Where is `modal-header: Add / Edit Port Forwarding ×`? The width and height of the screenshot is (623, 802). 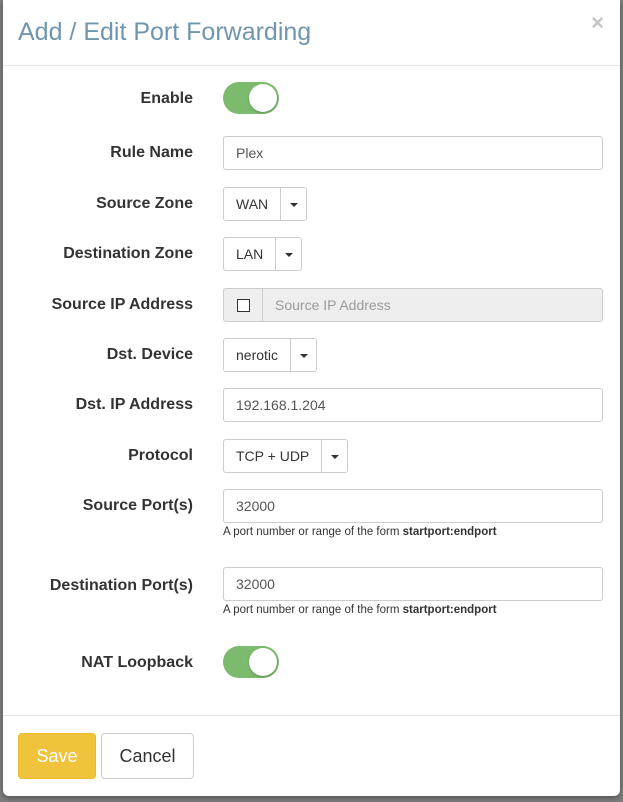 modal-header: Add / Edit Port Forwarding × is located at coordinates (311, 33).